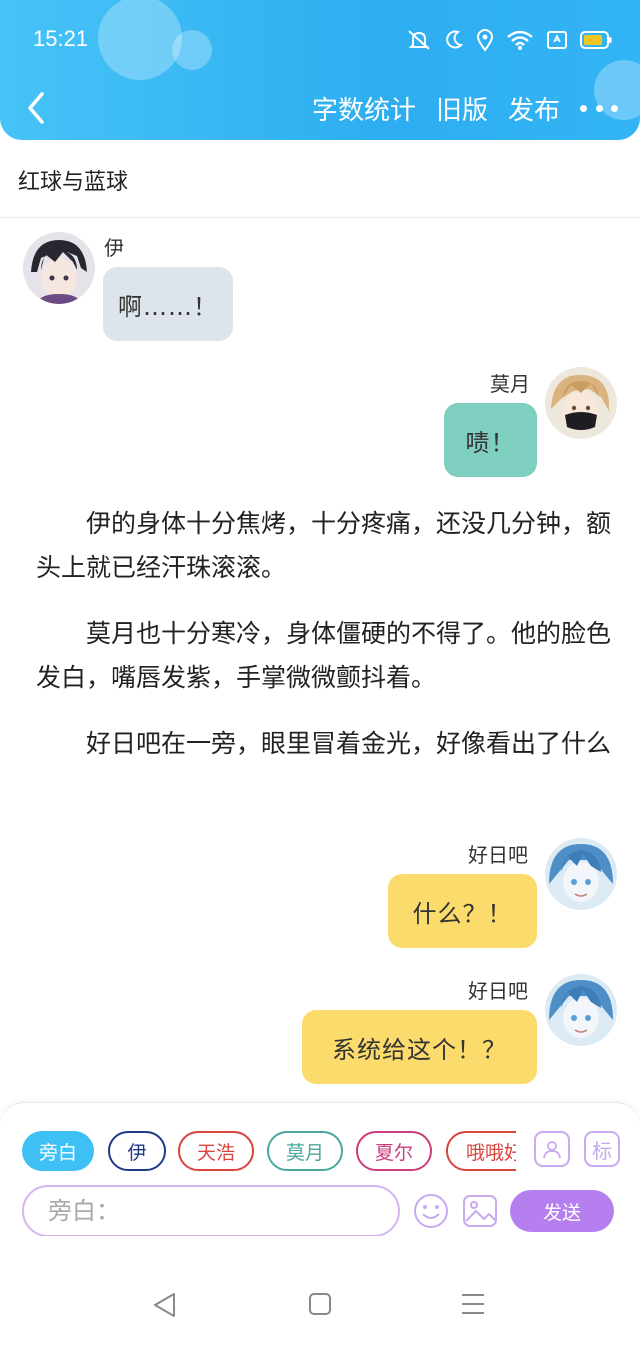  I want to click on tag-label: 标, so click(602, 1150).